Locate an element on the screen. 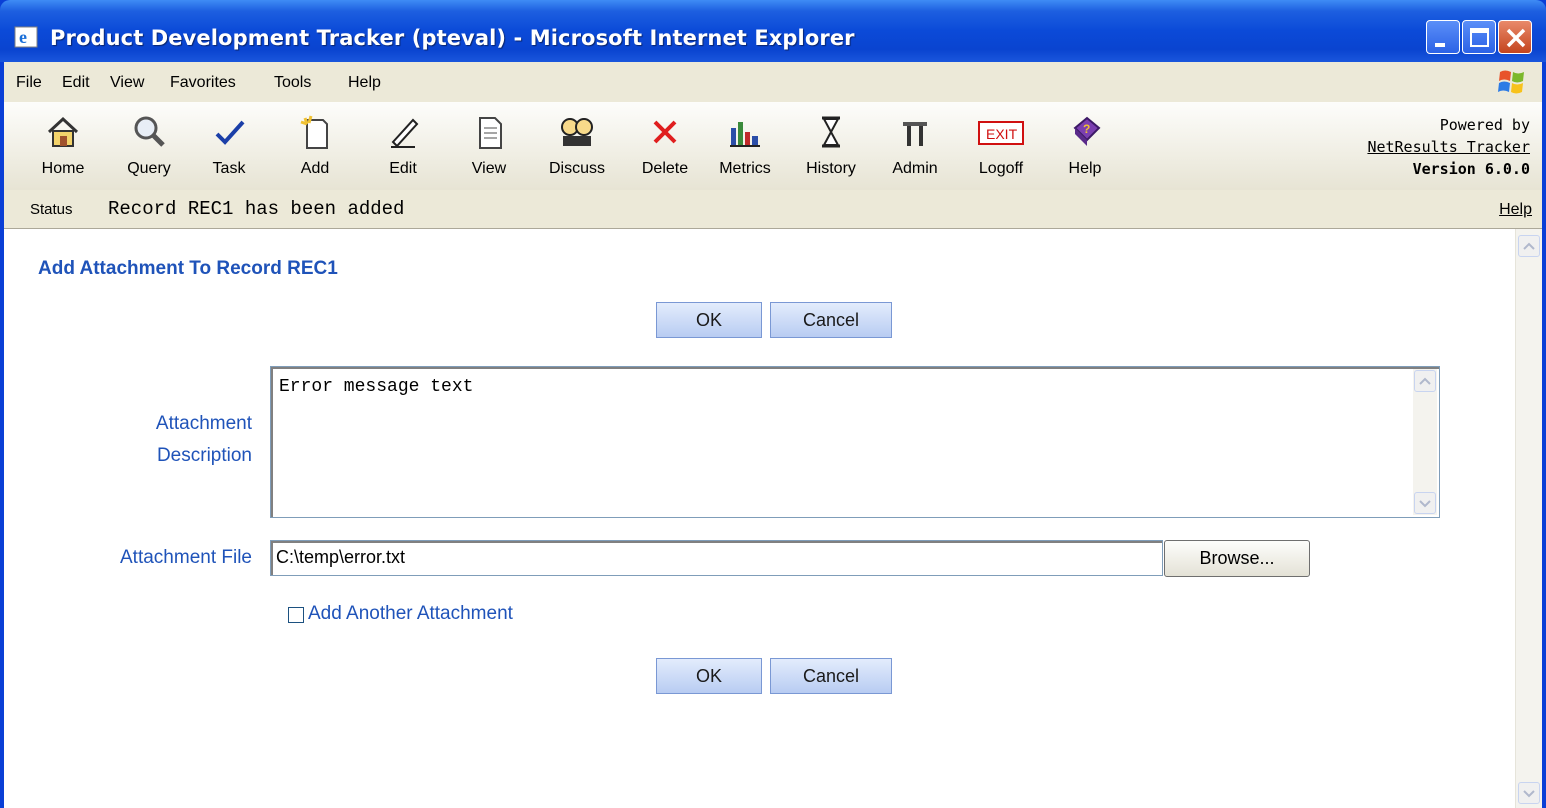 The width and height of the screenshot is (1546, 808). menu-favorites: Favorites is located at coordinates (203, 83).